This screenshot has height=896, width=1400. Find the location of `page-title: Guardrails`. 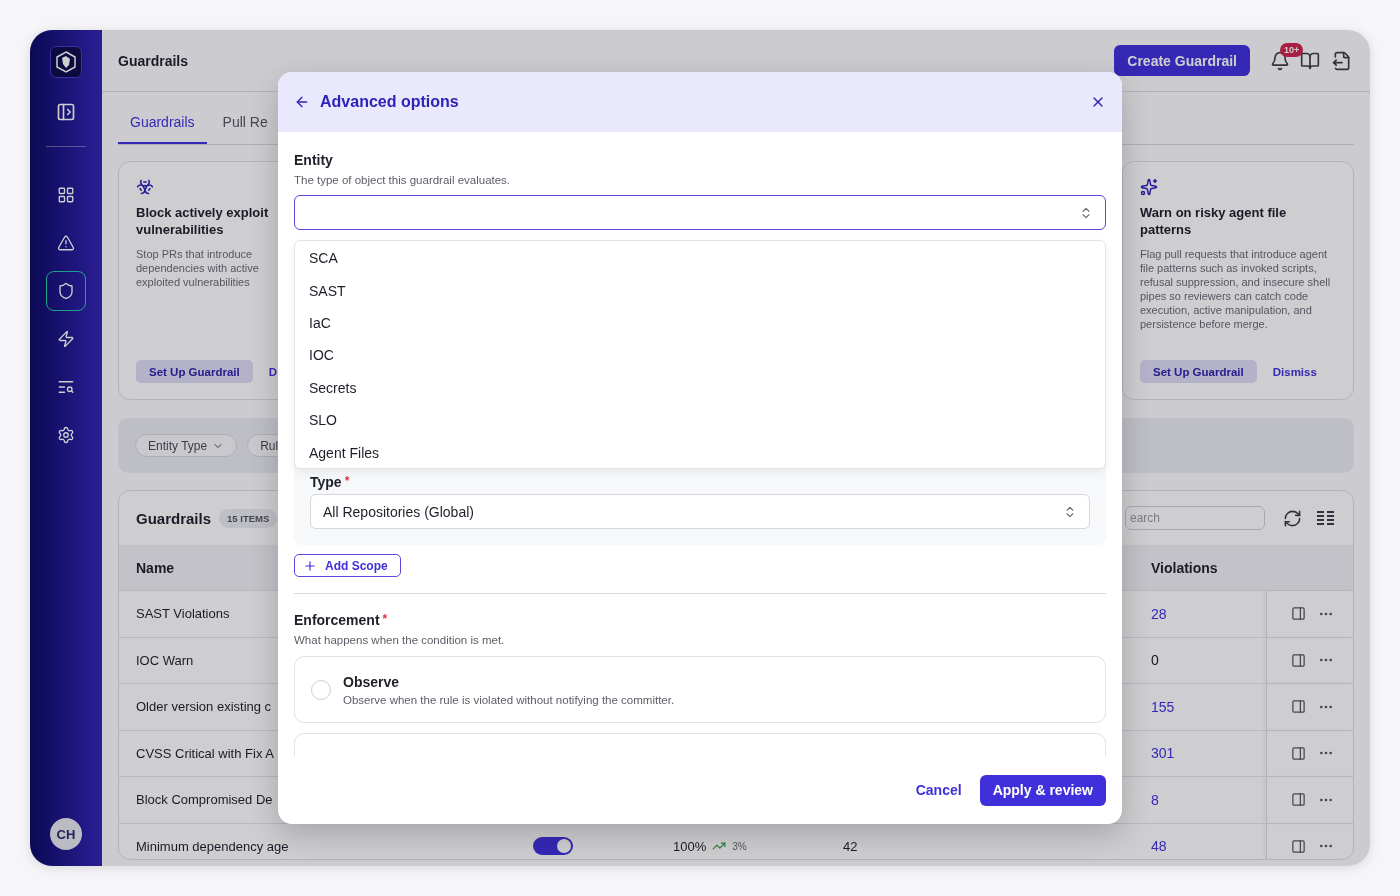

page-title: Guardrails is located at coordinates (153, 60).